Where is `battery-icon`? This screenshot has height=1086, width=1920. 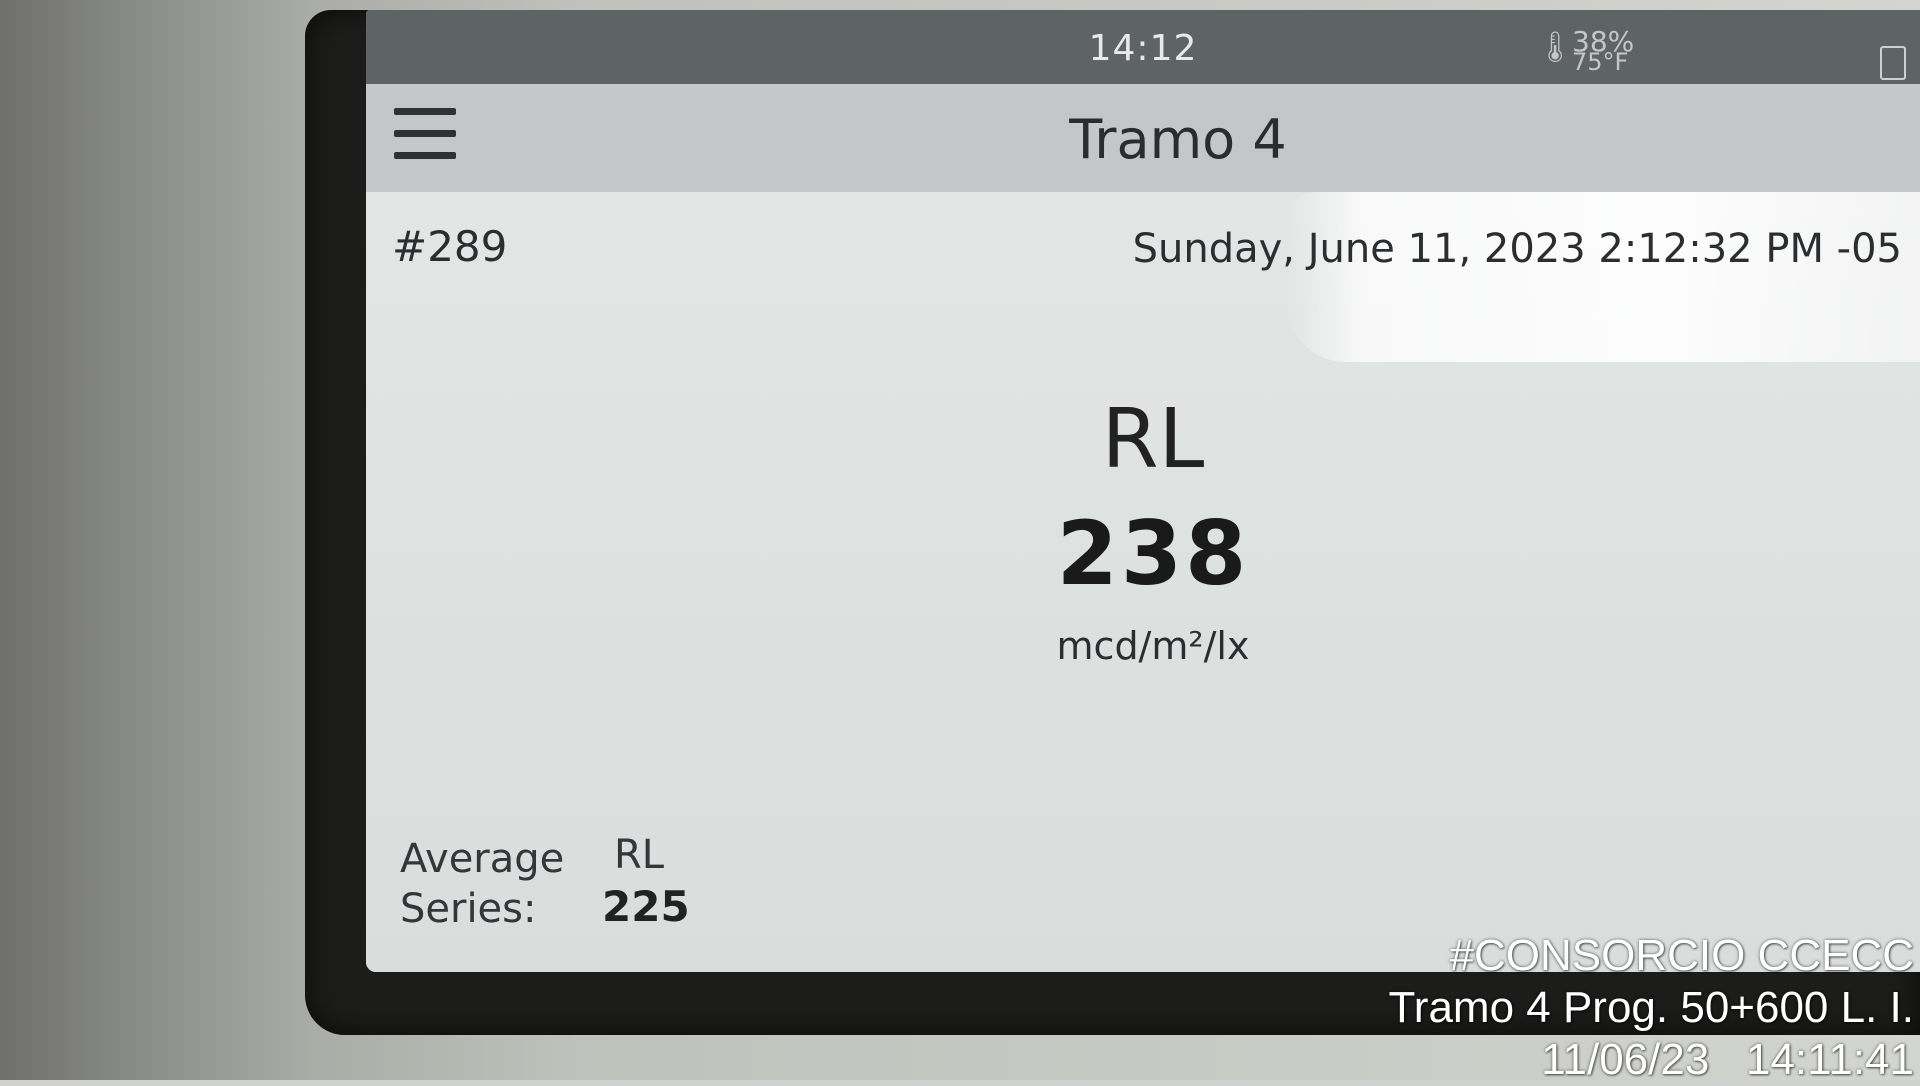
battery-icon is located at coordinates (1893, 63).